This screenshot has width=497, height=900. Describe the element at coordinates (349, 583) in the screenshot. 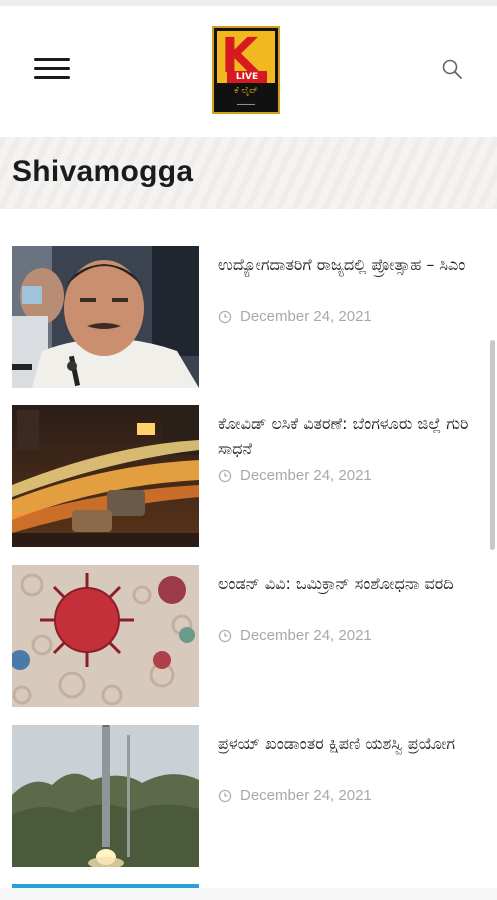

I see `article-title: ಲಂಡನ್ ವಿವಿ: ಒಮಿಕ್ರಾನ್ ಸಂಶೋಧನಾ ವರದಿ` at that location.